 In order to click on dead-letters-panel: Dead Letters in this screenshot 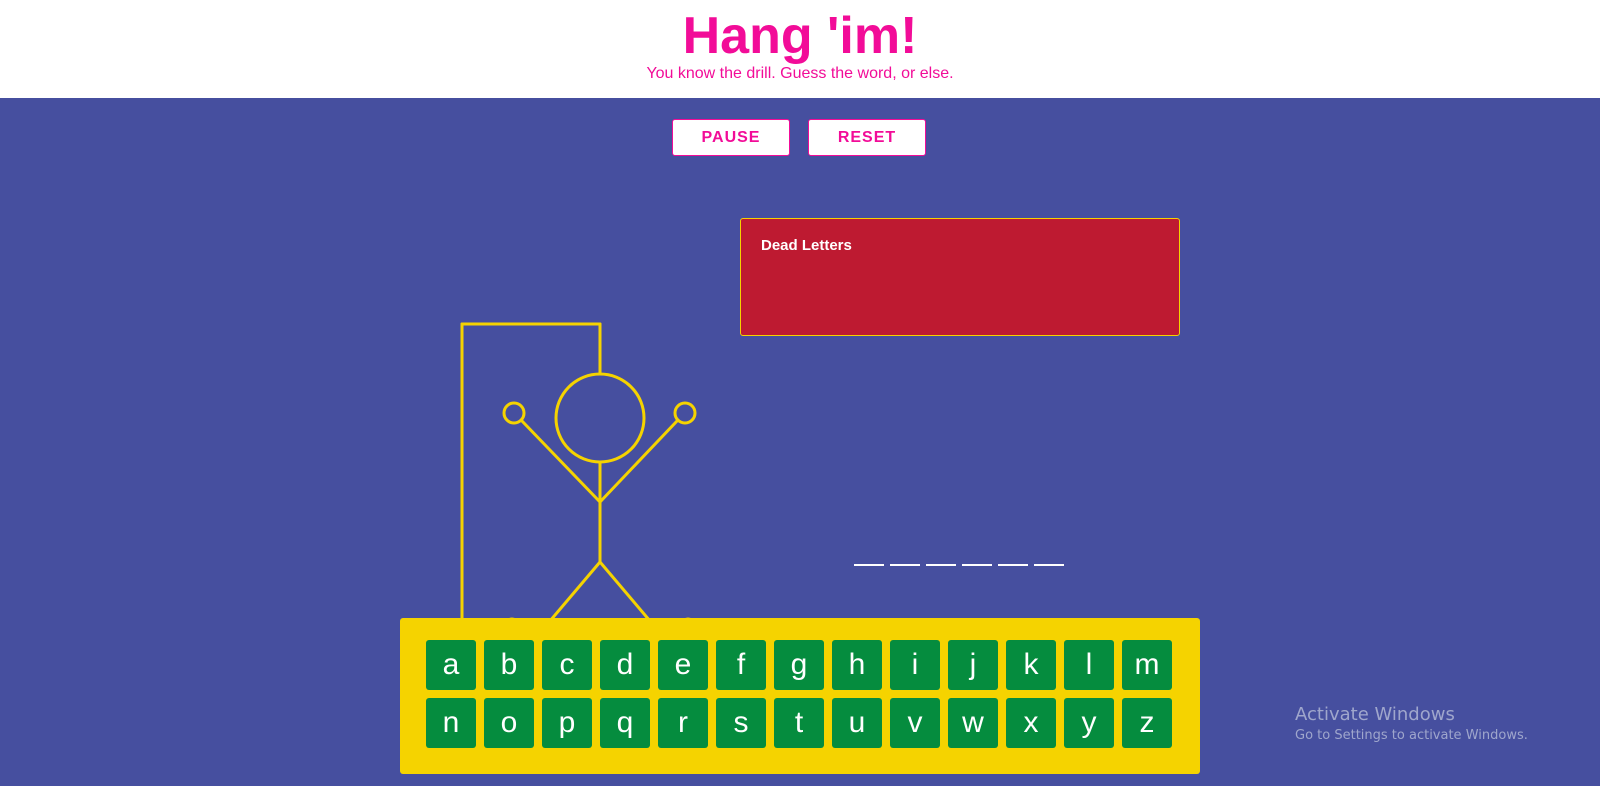, I will do `click(960, 277)`.